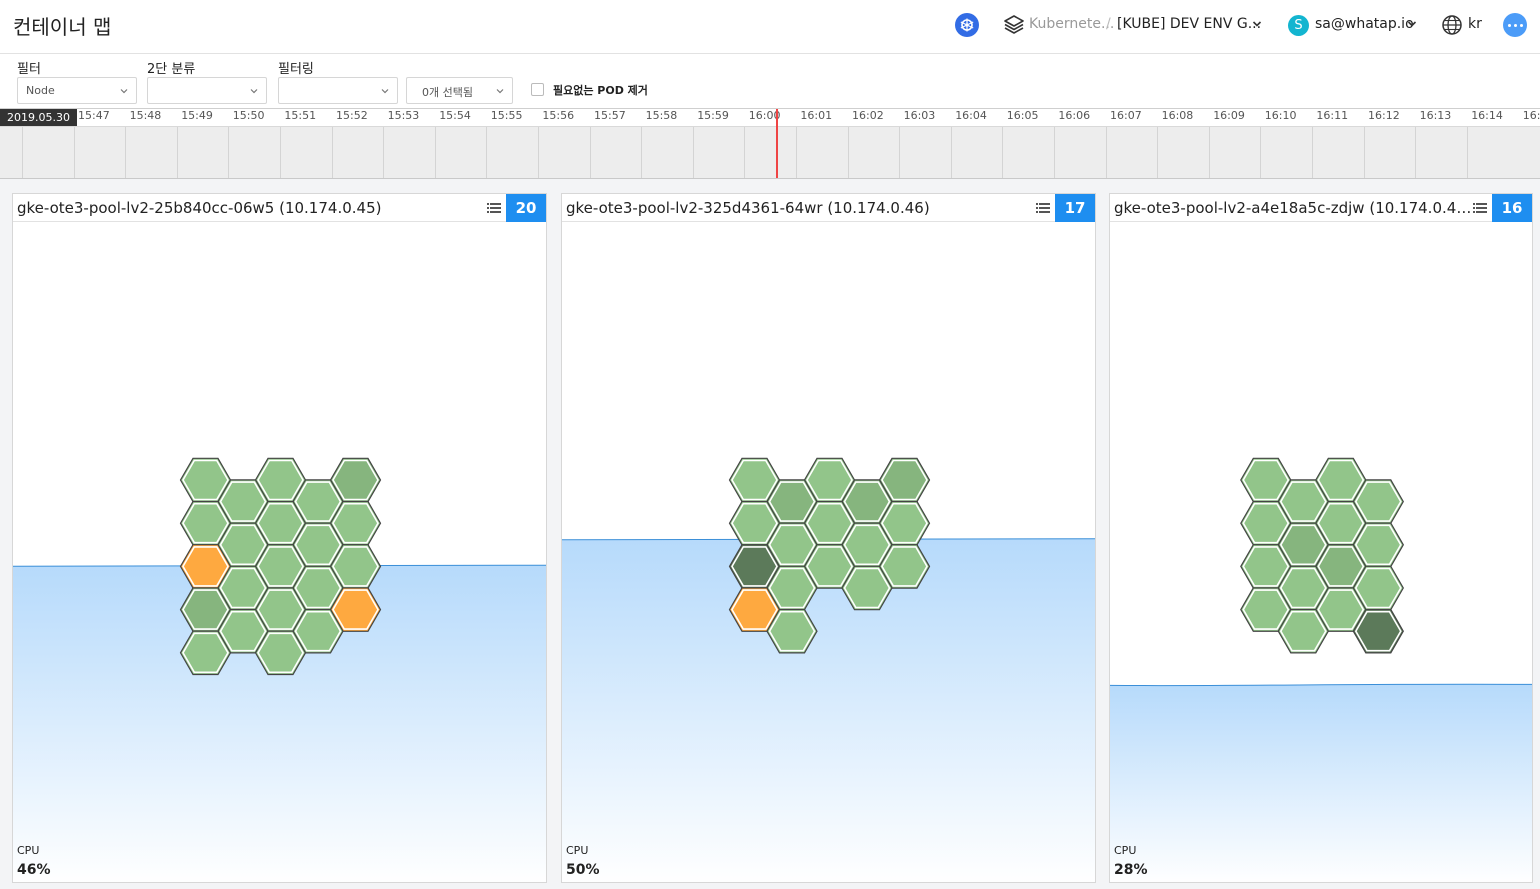 The image size is (1540, 889). I want to click on pod-count-badge: 20, so click(526, 208).